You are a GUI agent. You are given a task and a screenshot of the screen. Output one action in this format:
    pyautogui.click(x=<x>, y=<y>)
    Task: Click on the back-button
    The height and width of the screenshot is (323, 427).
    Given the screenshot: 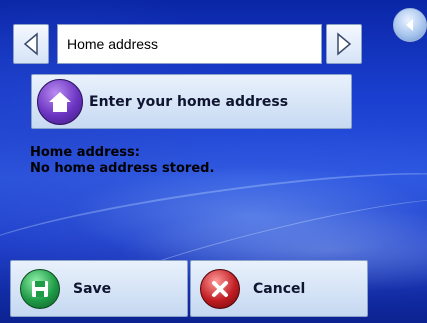 What is the action you would take?
    pyautogui.click(x=410, y=25)
    